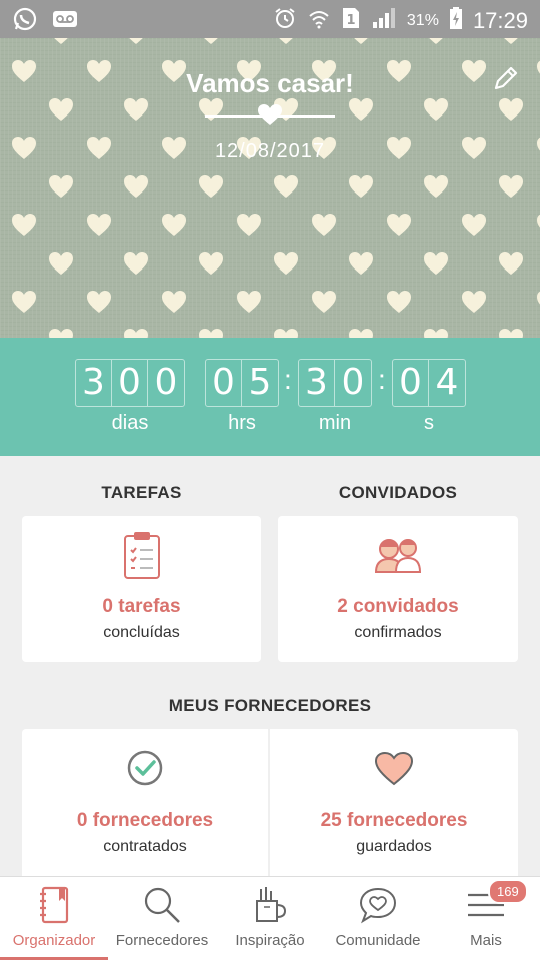 The height and width of the screenshot is (960, 540). What do you see at coordinates (500, 20) in the screenshot?
I see `clock: 17:29` at bounding box center [500, 20].